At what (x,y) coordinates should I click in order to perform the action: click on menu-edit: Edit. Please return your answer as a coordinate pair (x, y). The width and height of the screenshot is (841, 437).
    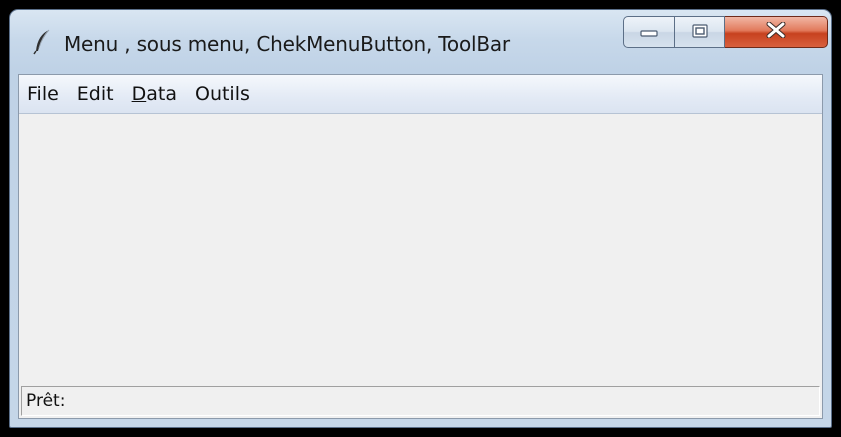
    Looking at the image, I should click on (95, 94).